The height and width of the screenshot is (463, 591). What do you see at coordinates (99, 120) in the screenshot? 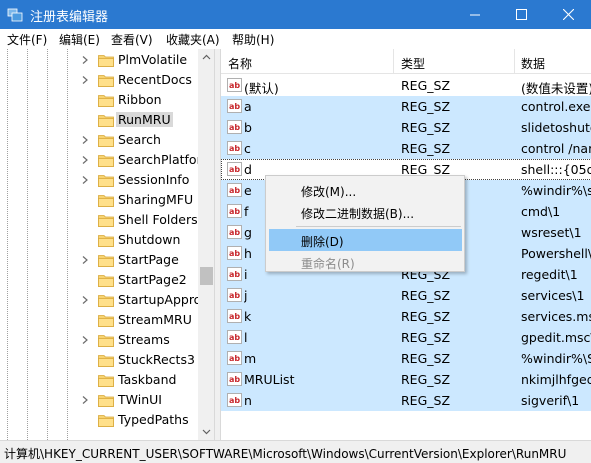
I see `tree-item: RunMRU` at bounding box center [99, 120].